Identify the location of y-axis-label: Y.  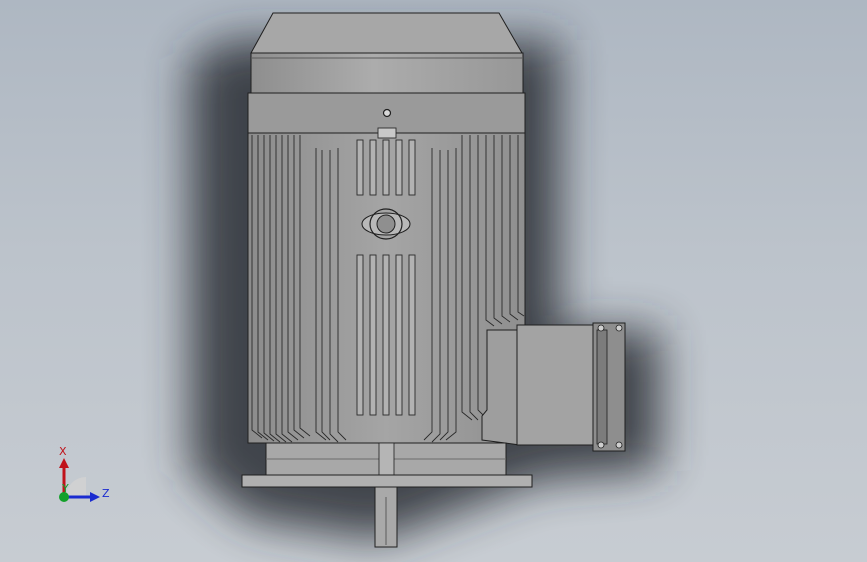
(65, 488).